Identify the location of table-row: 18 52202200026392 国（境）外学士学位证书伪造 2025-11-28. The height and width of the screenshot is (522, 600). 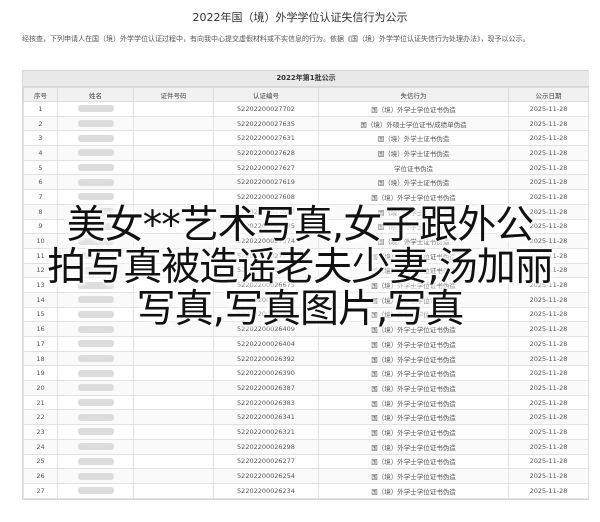
(306, 358).